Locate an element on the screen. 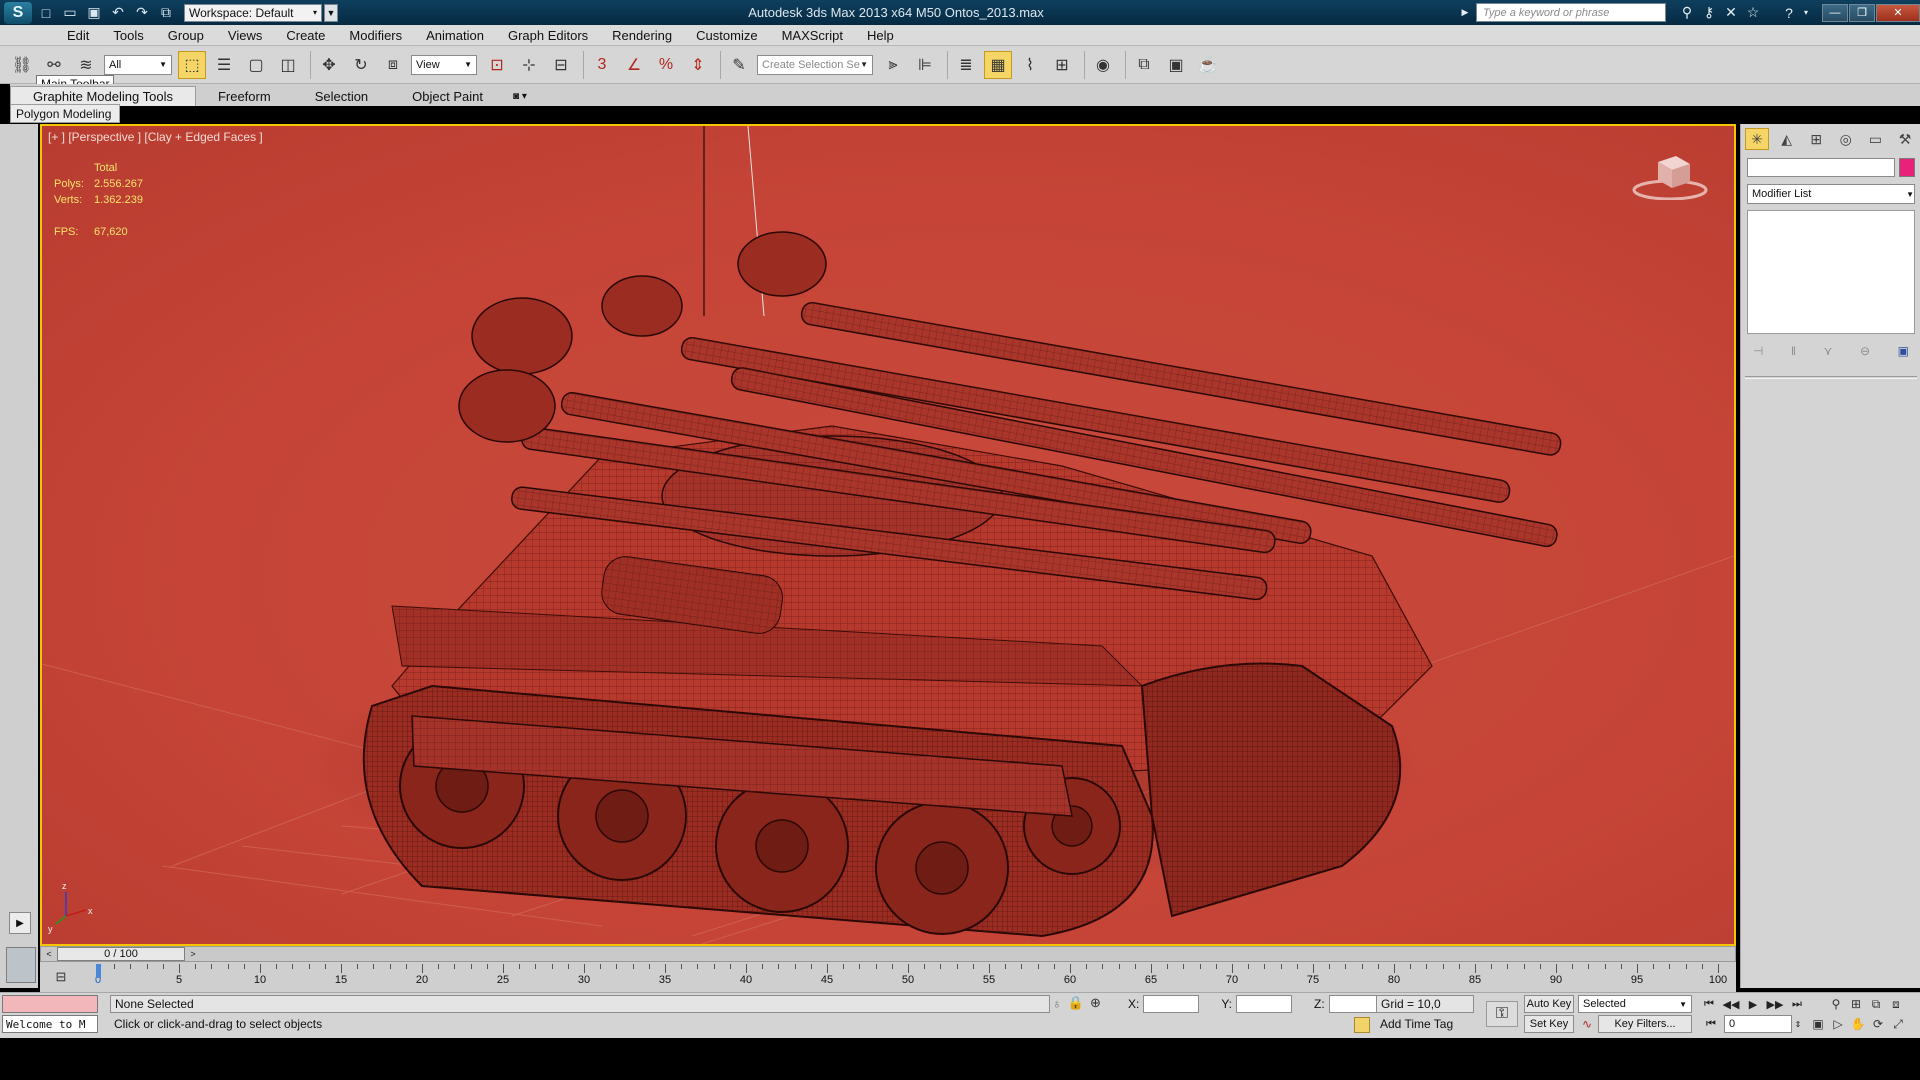 The image size is (1920, 1080). rendered-frame-window-icon: ▣ is located at coordinates (1176, 65).